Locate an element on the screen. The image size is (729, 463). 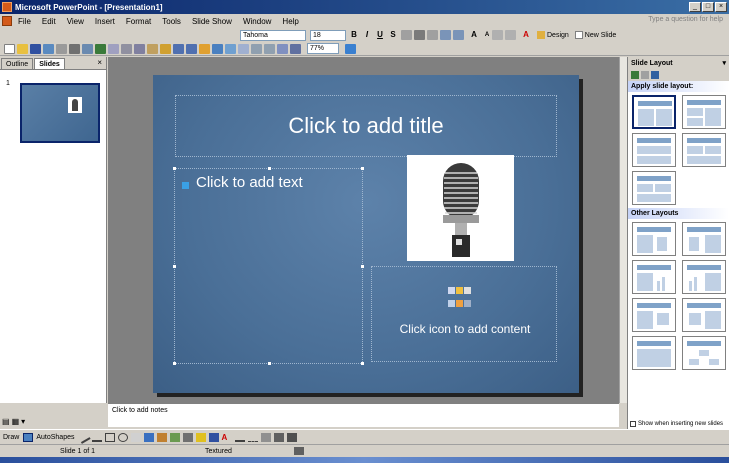
open-icon is located at coordinates (22, 48).